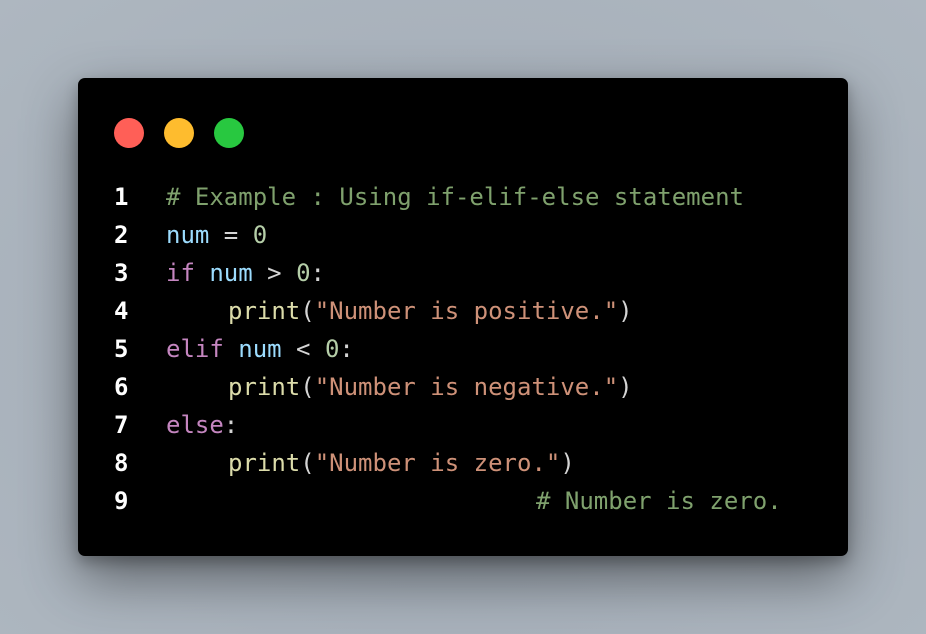 This screenshot has width=926, height=634. Describe the element at coordinates (229, 133) in the screenshot. I see `maximize-dot` at that location.